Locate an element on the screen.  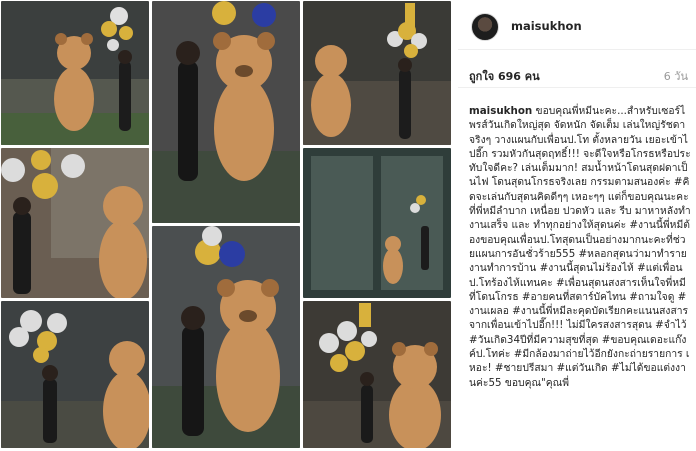
photo-2-image is located at coordinates (226, 112).